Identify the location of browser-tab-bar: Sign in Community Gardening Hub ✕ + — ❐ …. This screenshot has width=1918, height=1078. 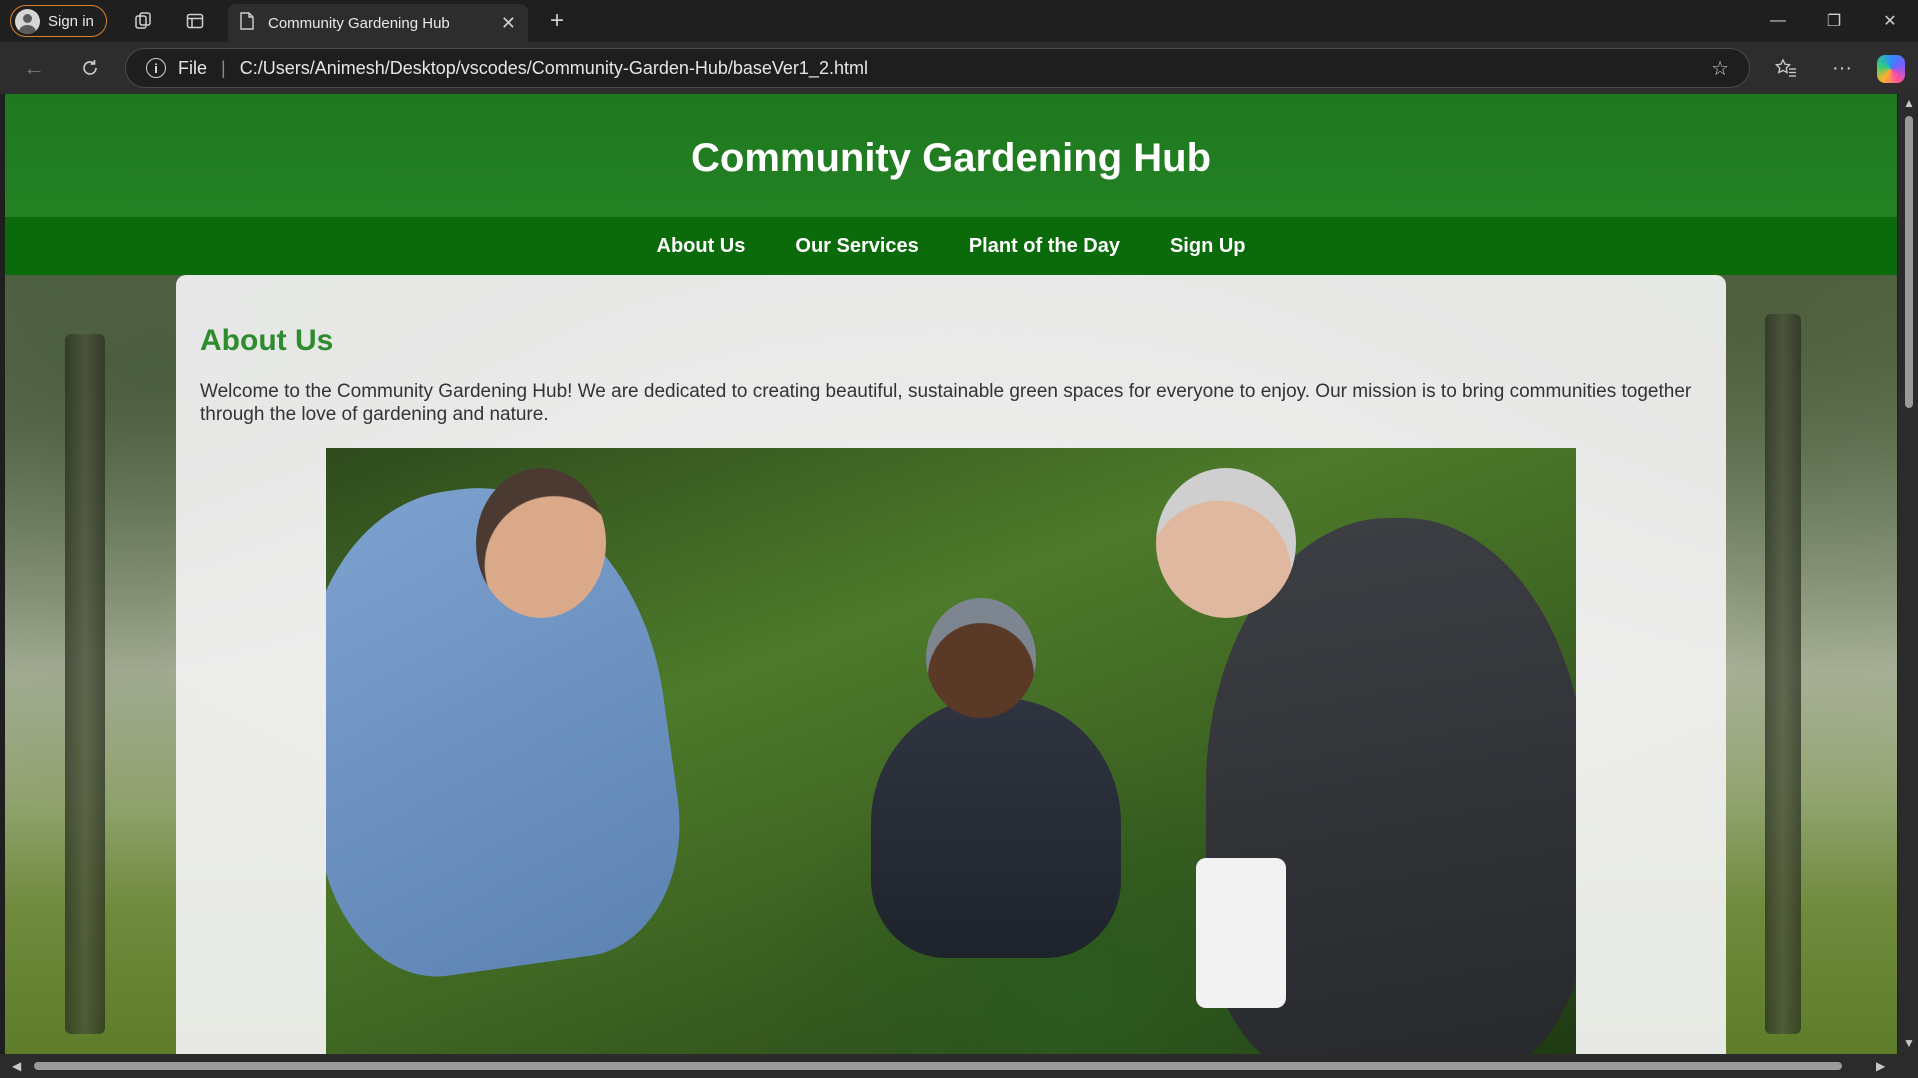
(959, 21).